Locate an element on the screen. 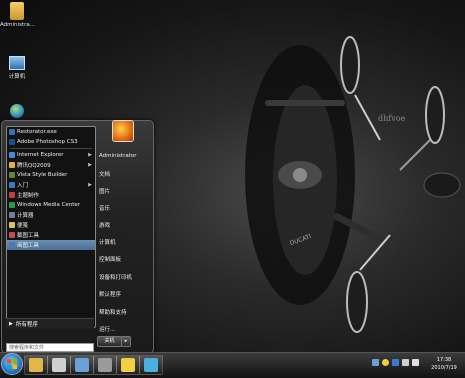 The width and height of the screenshot is (465, 378). desktop-icon-globe is located at coordinates (17, 112).